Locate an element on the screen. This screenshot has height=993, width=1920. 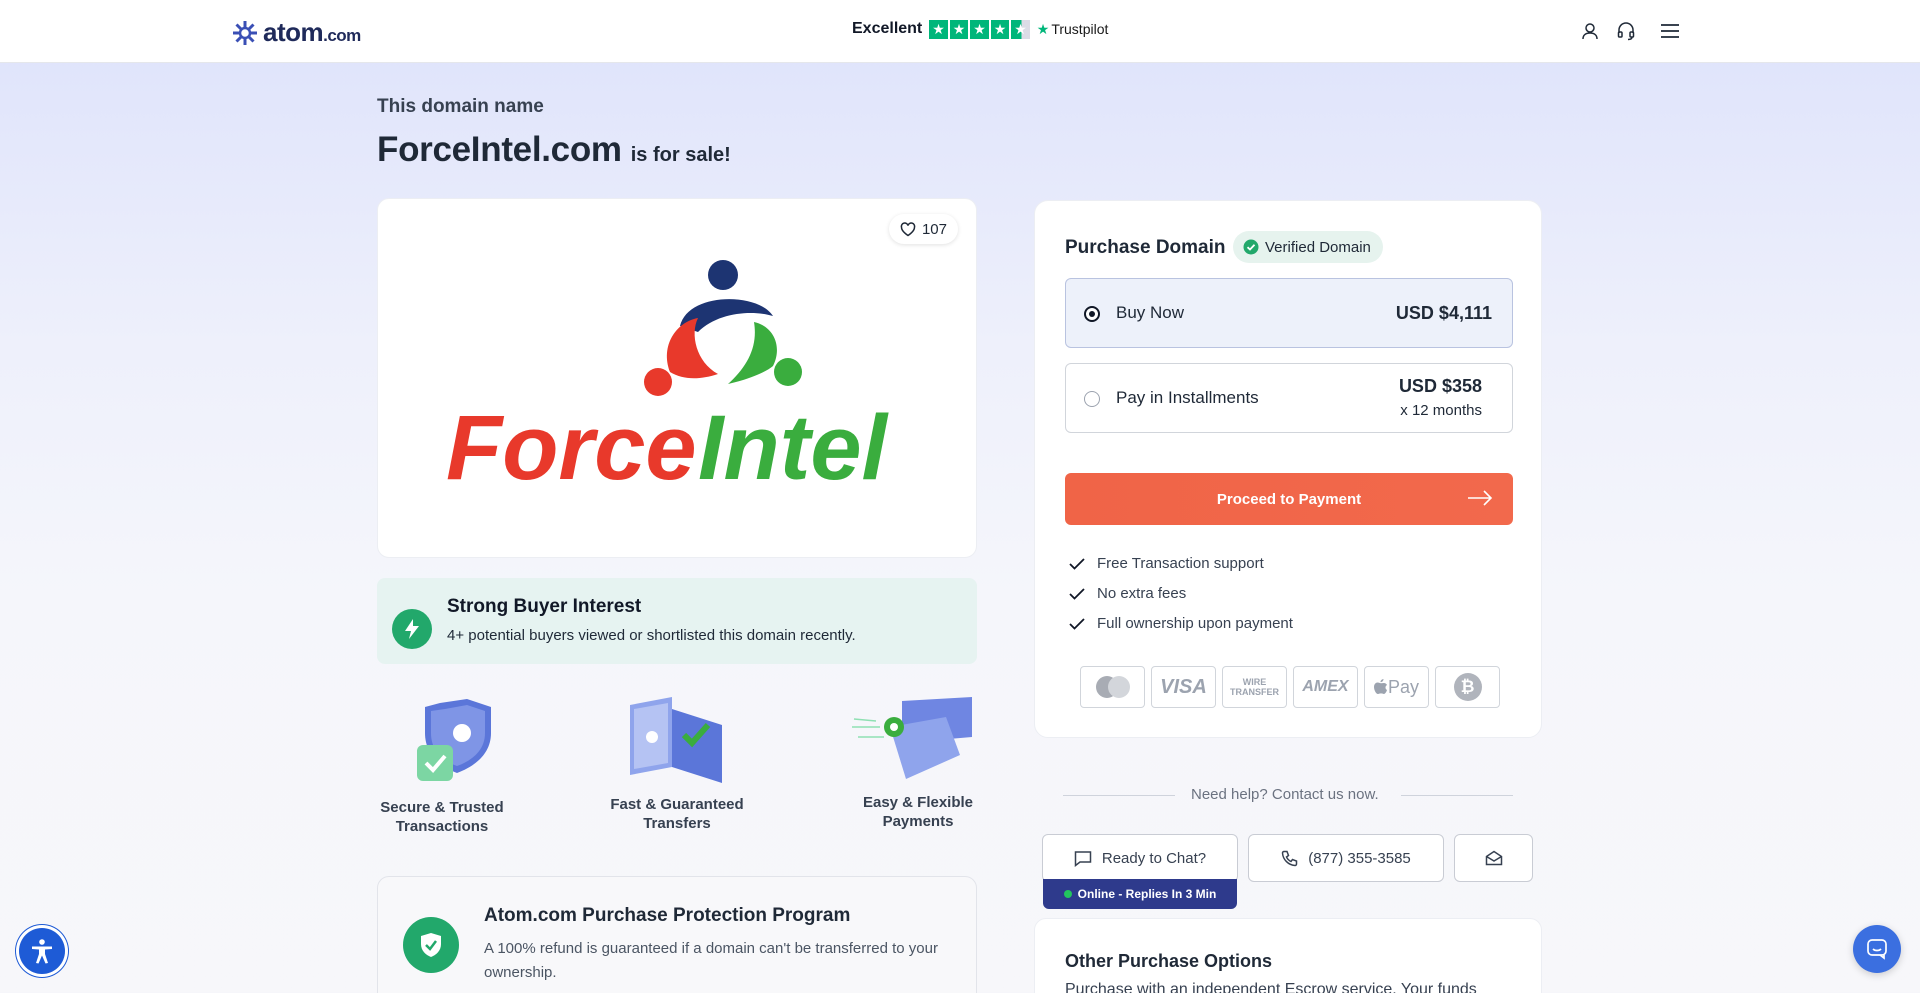
page-title: ForceIntel.com is for sale! is located at coordinates (554, 150).